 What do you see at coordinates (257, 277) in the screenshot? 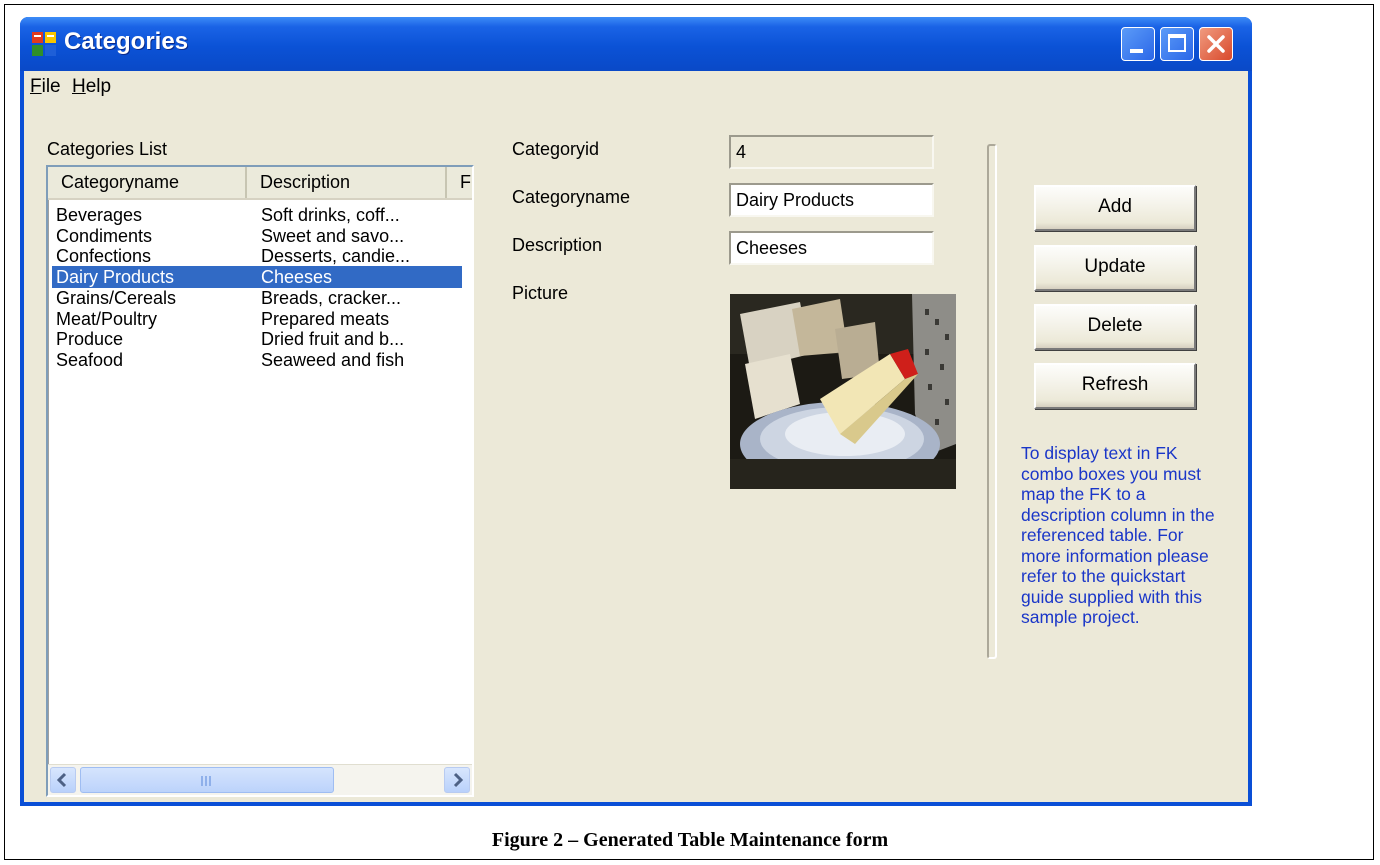
I see `list-item: Dairy Products Cheeses` at bounding box center [257, 277].